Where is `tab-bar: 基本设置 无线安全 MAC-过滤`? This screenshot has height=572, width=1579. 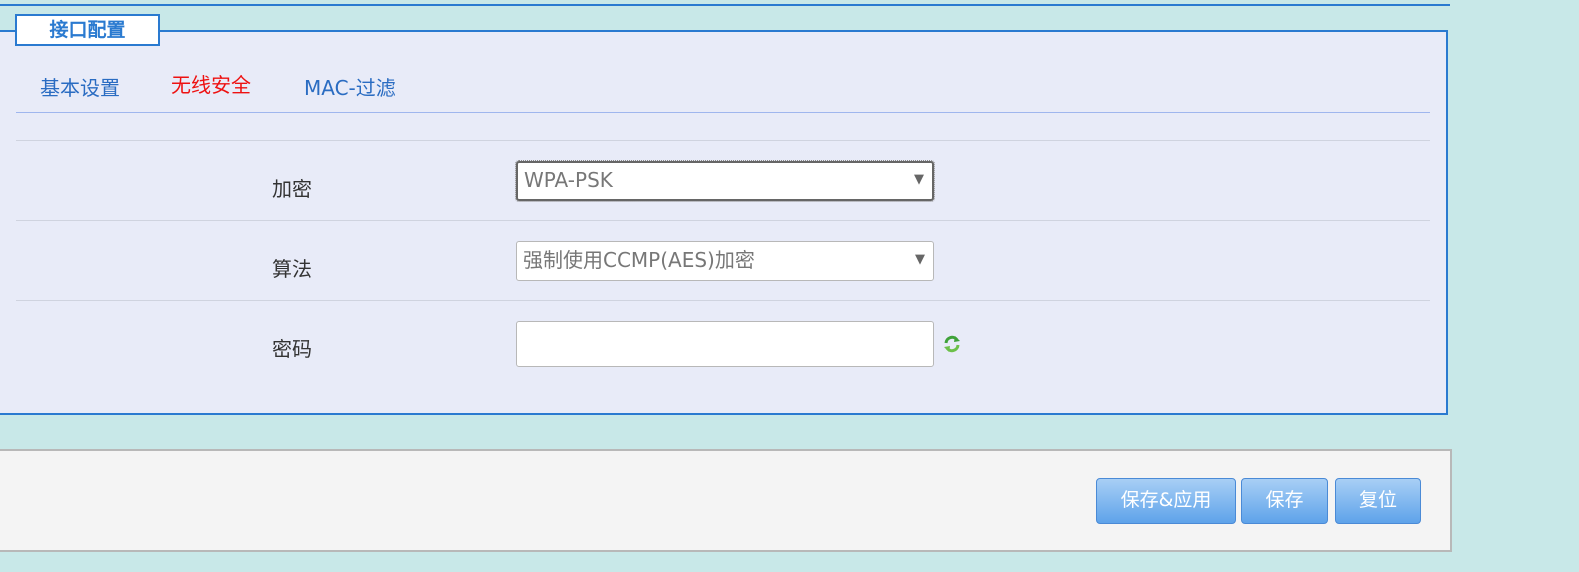 tab-bar: 基本设置 无线安全 MAC-过滤 is located at coordinates (723, 92).